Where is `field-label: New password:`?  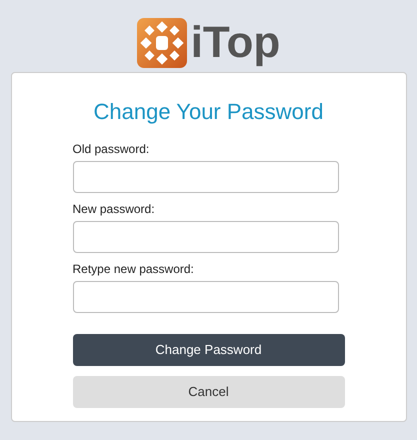
field-label: New password: is located at coordinates (114, 209).